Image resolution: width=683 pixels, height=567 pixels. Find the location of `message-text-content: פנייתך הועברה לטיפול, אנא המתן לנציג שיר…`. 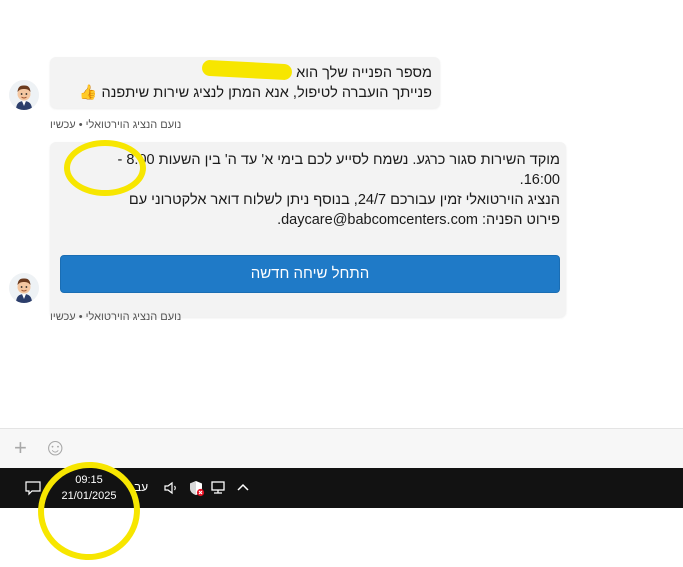

message-text-content: פנייתך הועברה לטיפול, אנא המתן לנציג שיר… is located at coordinates (266, 93).